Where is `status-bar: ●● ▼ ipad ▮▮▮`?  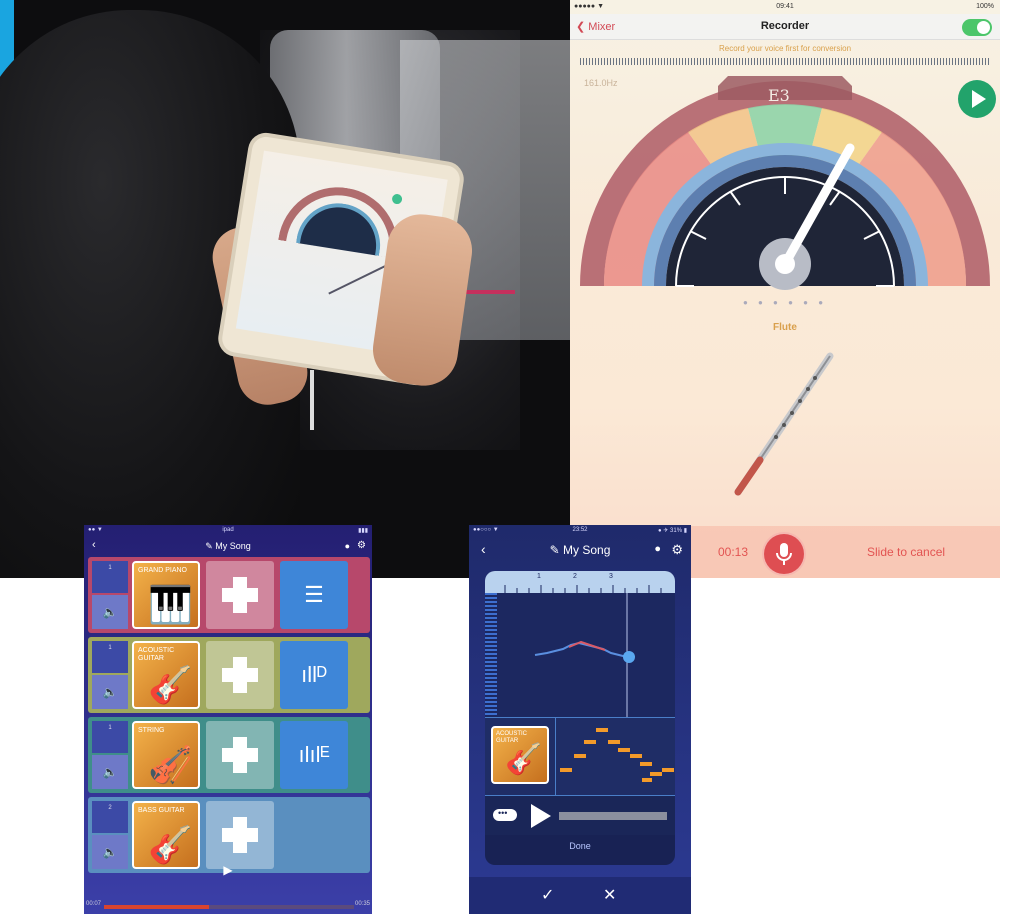
status-bar: ●● ▼ ipad ▮▮▮ is located at coordinates (228, 531).